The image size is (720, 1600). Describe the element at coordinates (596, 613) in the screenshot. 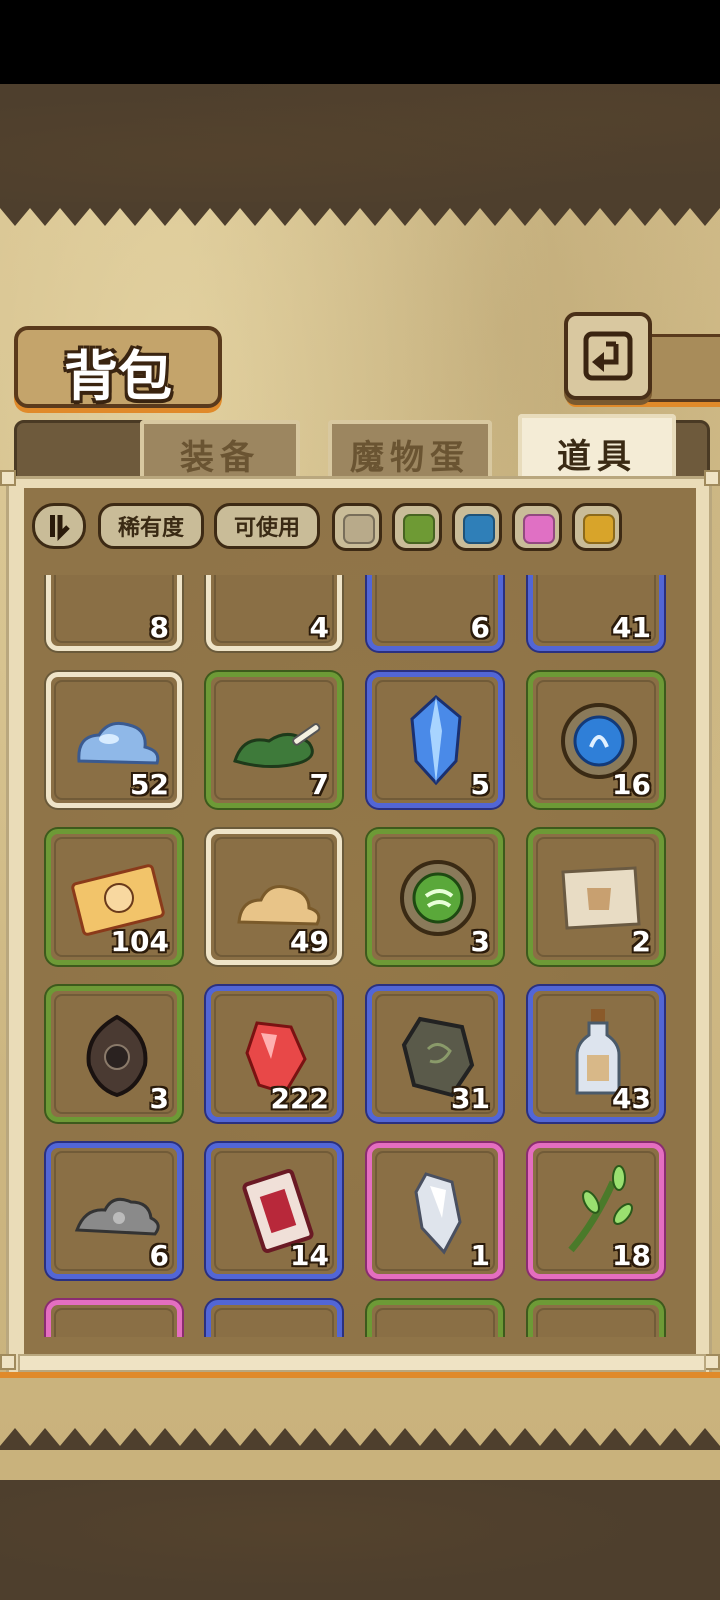

I see `item-slot: 41` at that location.